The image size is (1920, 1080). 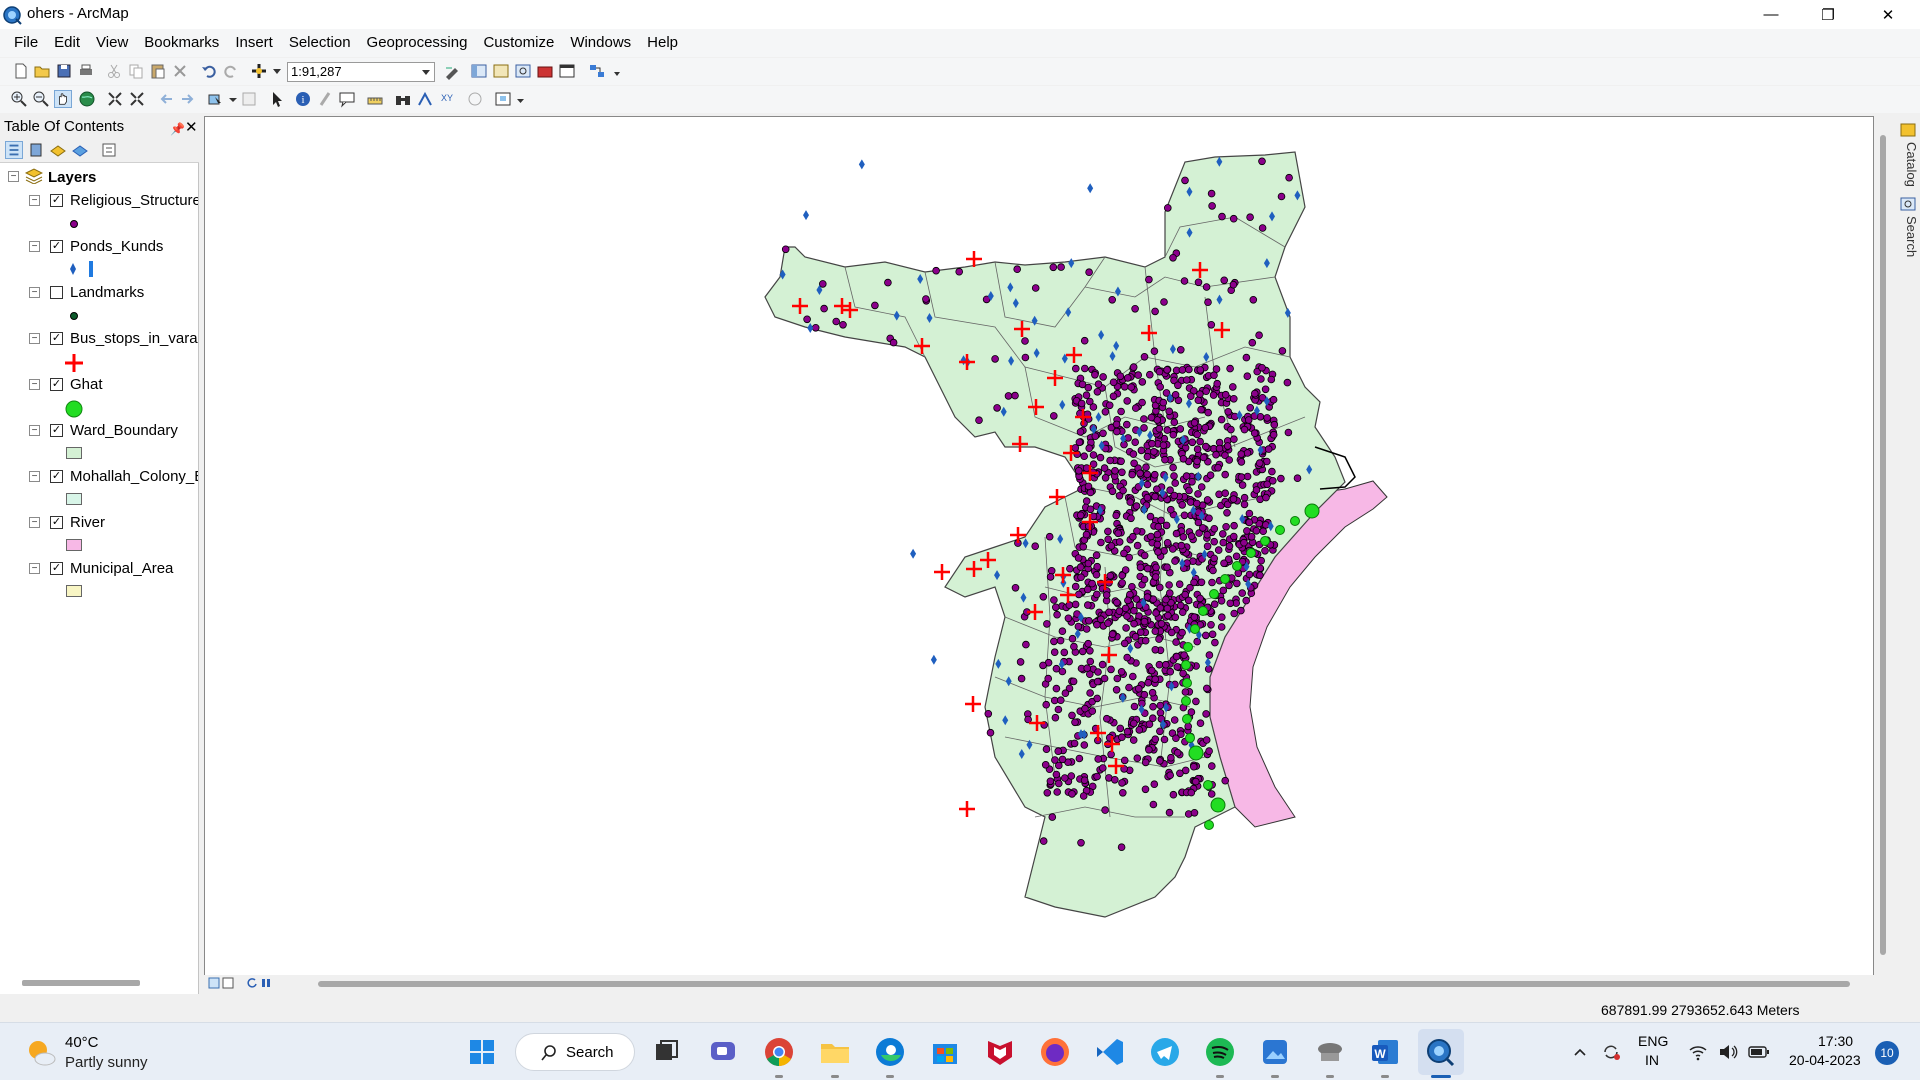 I want to click on wifi-icon, so click(x=1698, y=1052).